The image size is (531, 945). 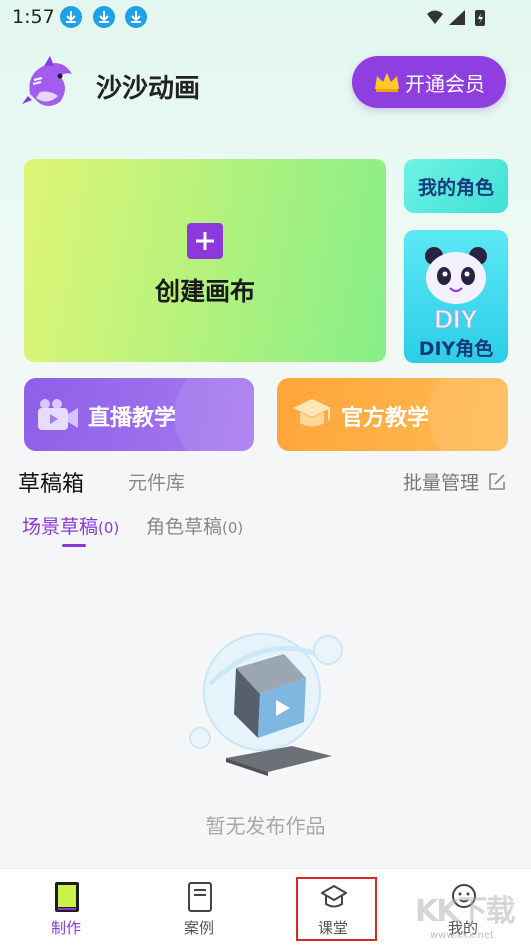 I want to click on app-header: 沙沙动画 开通会员, so click(x=265, y=84).